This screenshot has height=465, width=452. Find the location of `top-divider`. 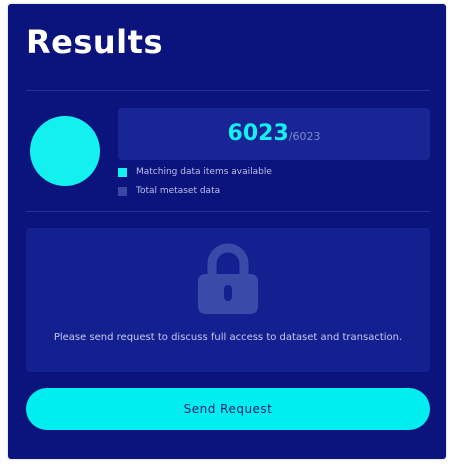

top-divider is located at coordinates (228, 90).